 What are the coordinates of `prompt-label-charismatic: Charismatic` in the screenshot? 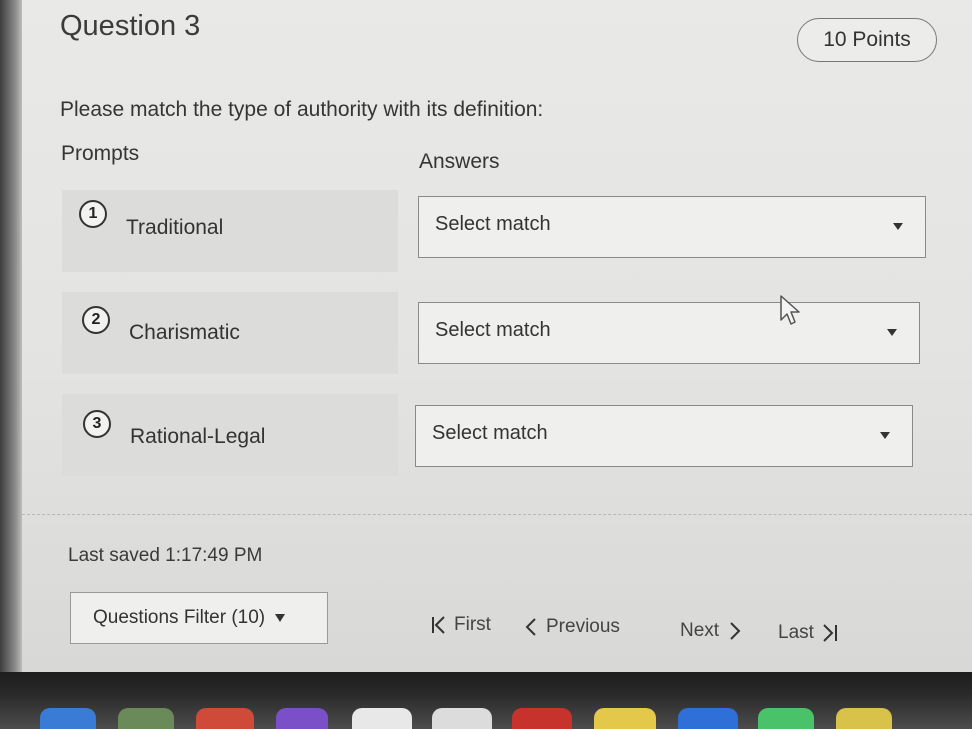 It's located at (184, 332).